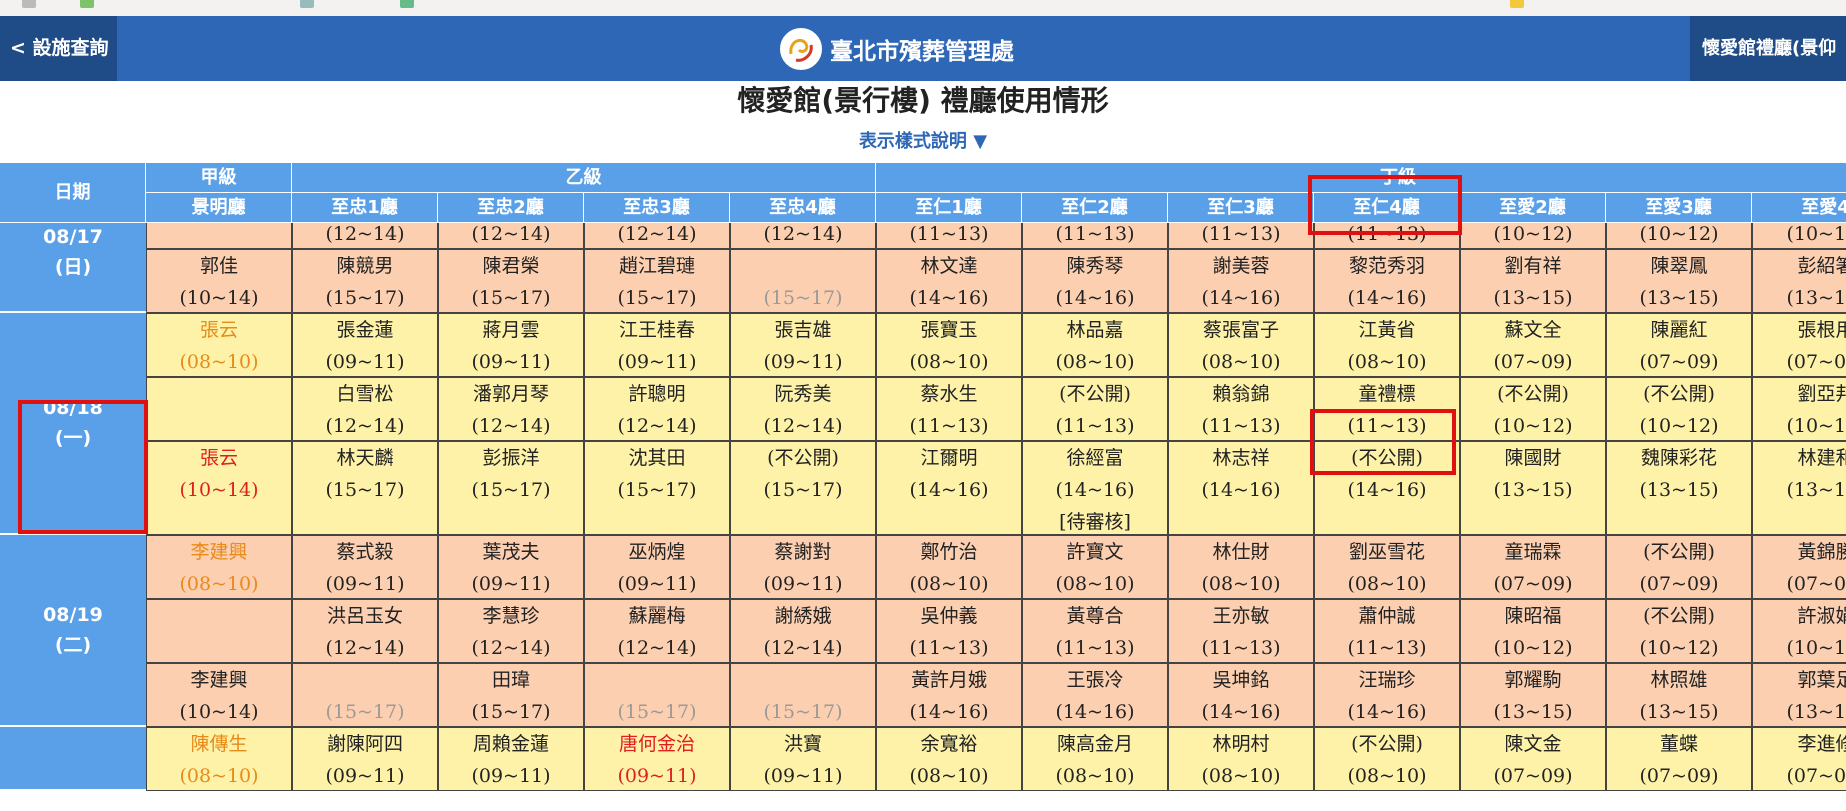  Describe the element at coordinates (1533, 759) in the screenshot. I see `hall-slot: 陳文金 (07~09)` at that location.